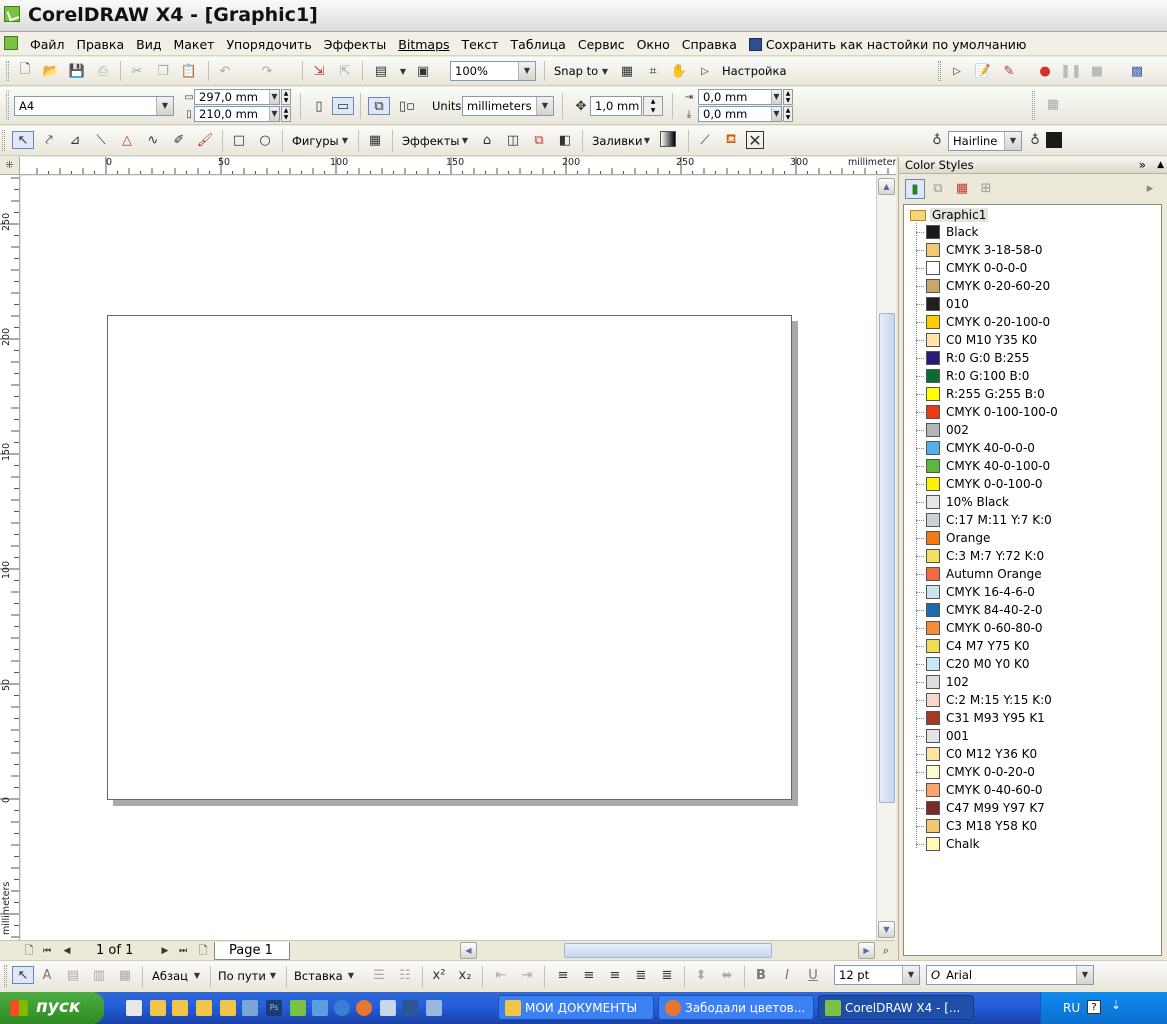  I want to click on previous-page-icon: ◀, so click(67, 951).